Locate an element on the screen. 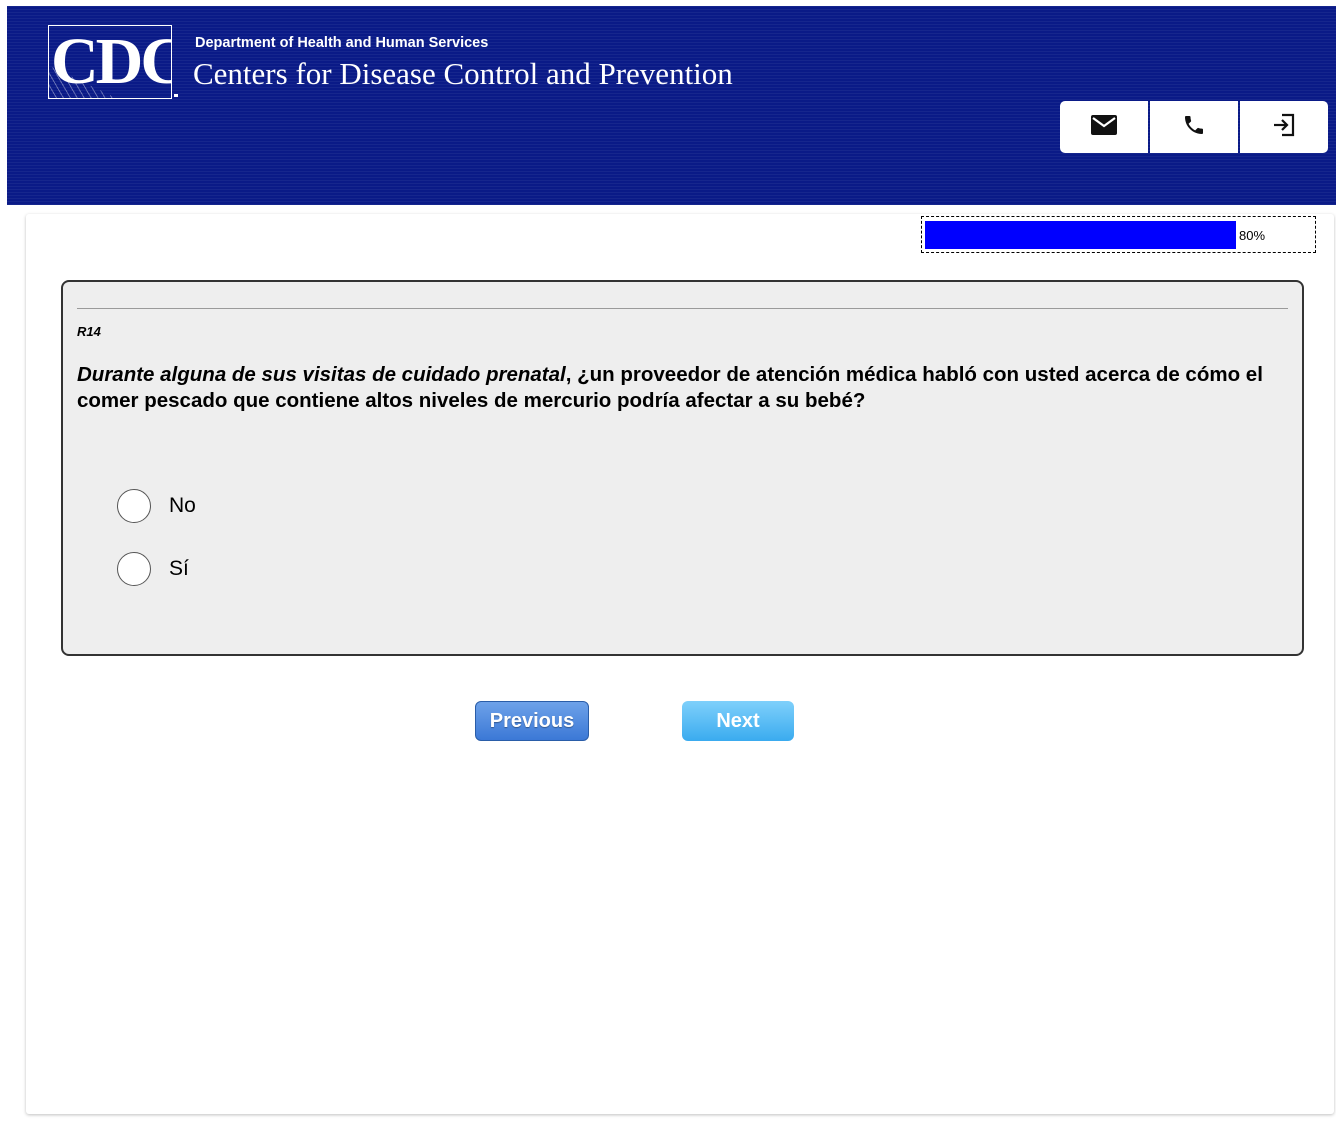 The image size is (1336, 1132). radio-si is located at coordinates (134, 569).